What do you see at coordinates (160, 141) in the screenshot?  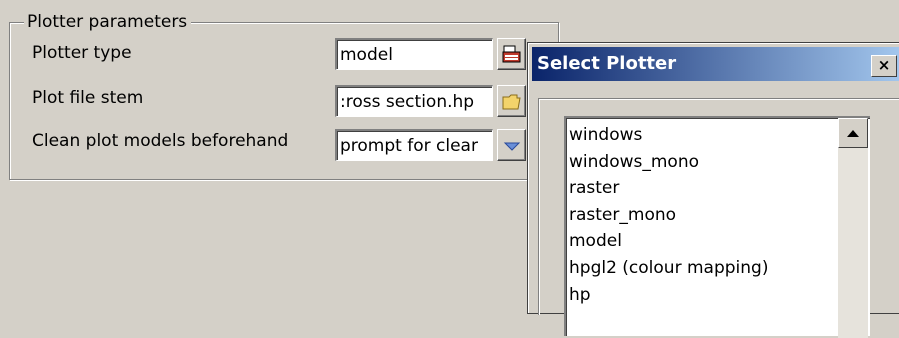 I see `clean-plot-models-label: Clean plot models beforehand` at bounding box center [160, 141].